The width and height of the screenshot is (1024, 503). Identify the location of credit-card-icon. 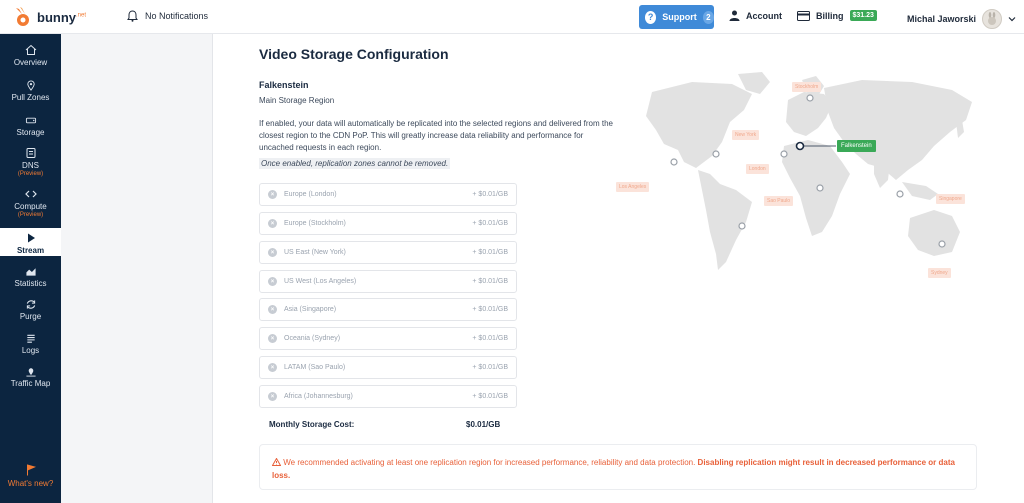
(803, 15).